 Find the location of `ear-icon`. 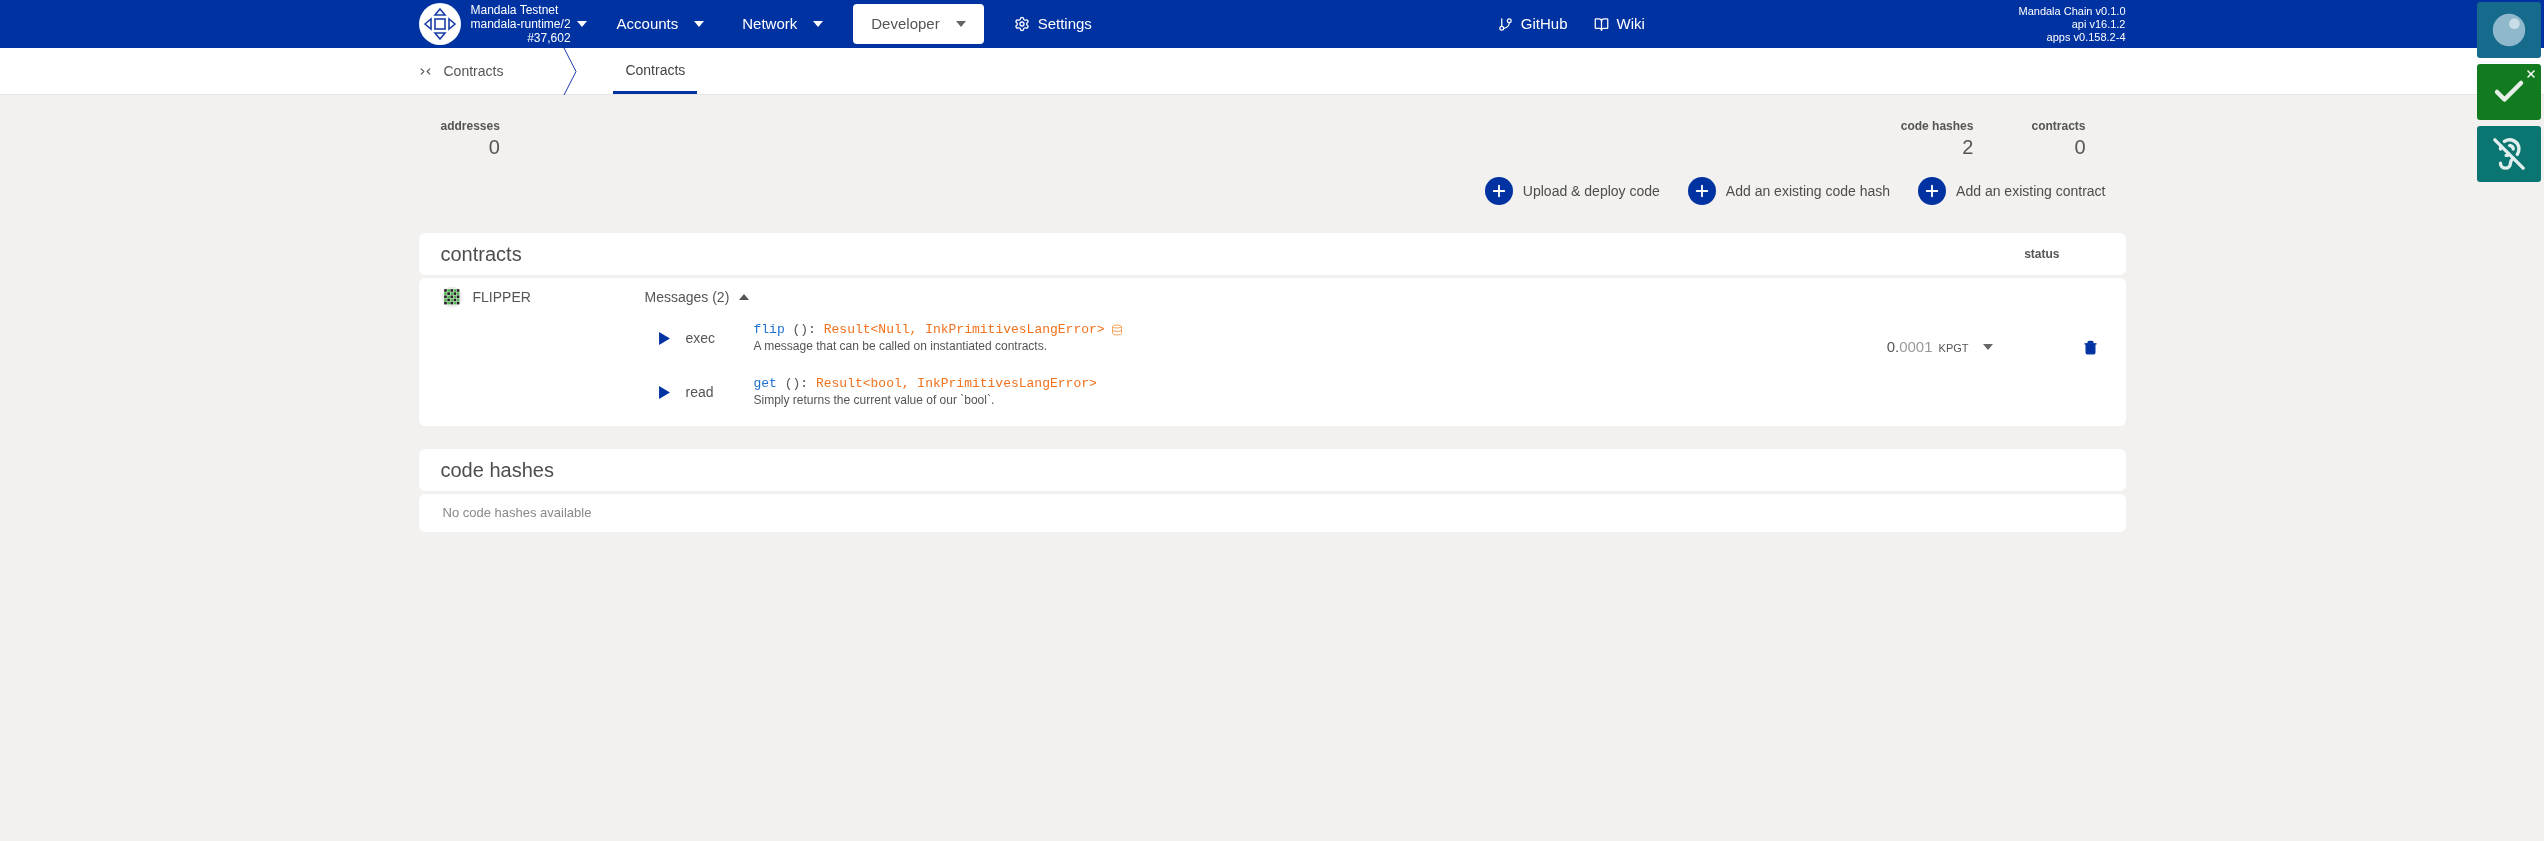

ear-icon is located at coordinates (2509, 154).